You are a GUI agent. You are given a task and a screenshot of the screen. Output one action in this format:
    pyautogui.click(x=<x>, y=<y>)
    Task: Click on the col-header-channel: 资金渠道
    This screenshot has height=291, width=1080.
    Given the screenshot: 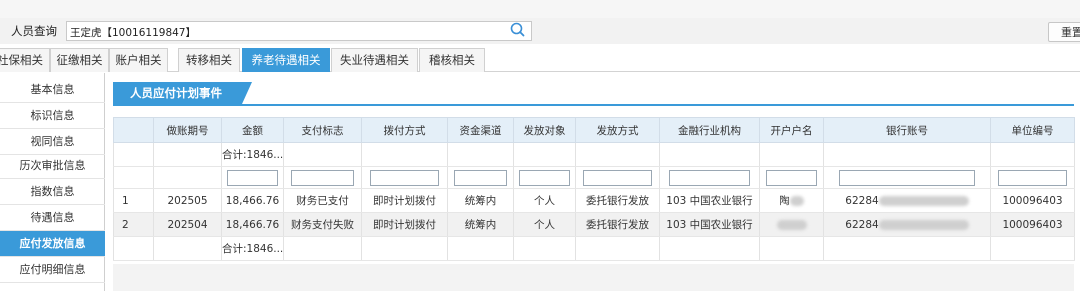 What is the action you would take?
    pyautogui.click(x=480, y=130)
    